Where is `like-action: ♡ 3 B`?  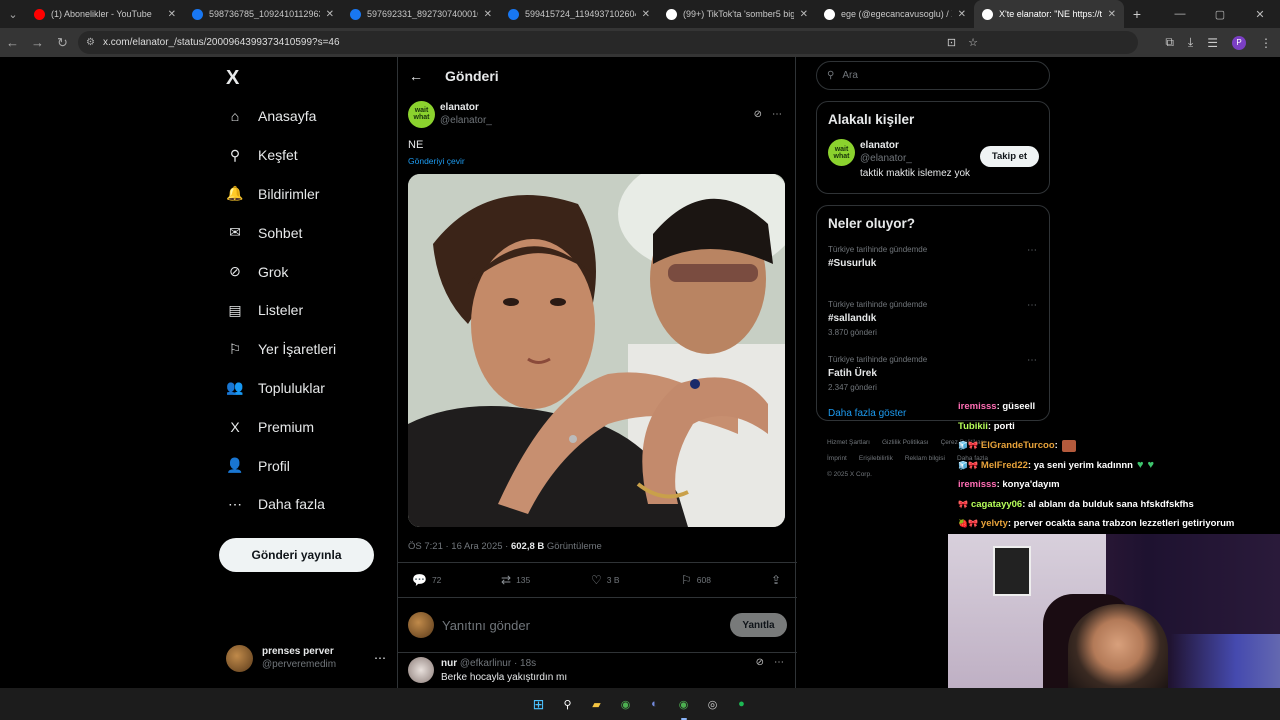 like-action: ♡ 3 B is located at coordinates (636, 580).